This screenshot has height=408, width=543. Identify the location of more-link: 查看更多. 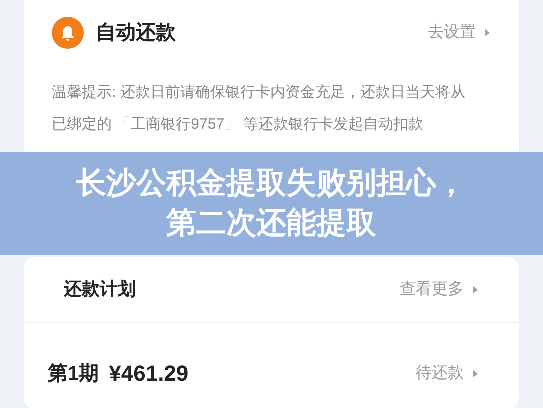
(439, 290).